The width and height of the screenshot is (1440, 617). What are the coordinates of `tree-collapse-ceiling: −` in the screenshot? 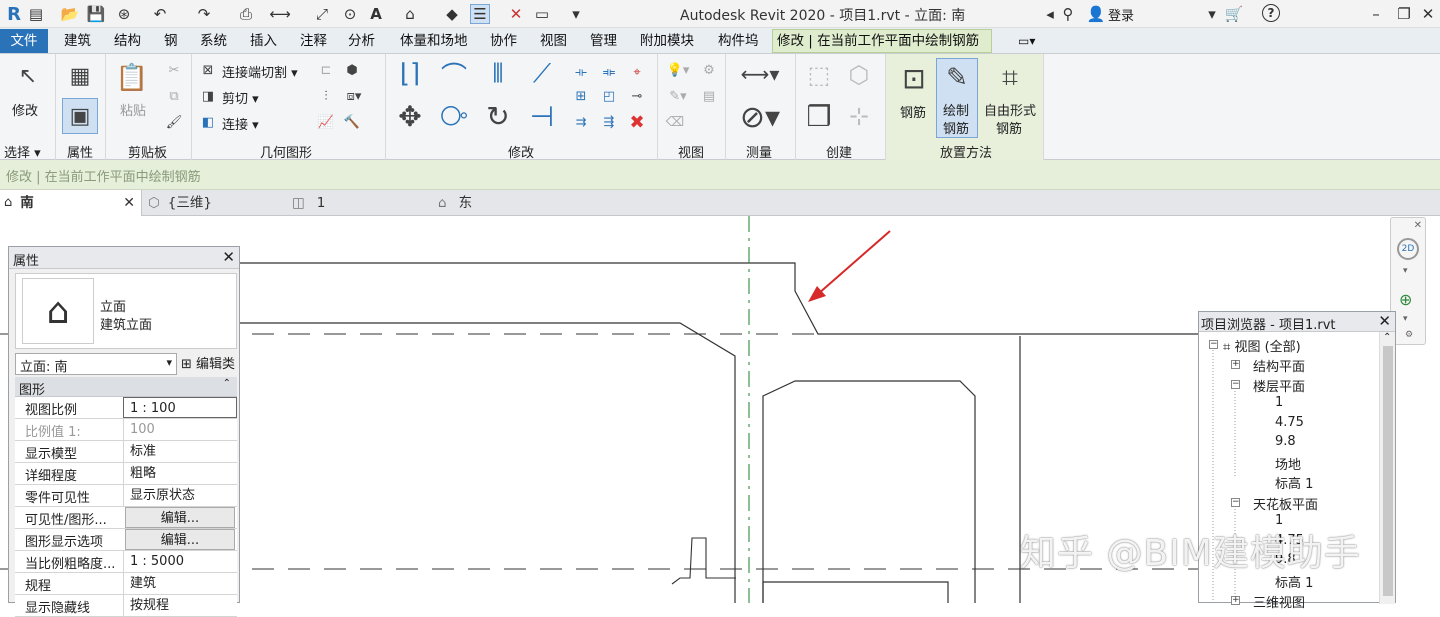 It's located at (1235, 502).